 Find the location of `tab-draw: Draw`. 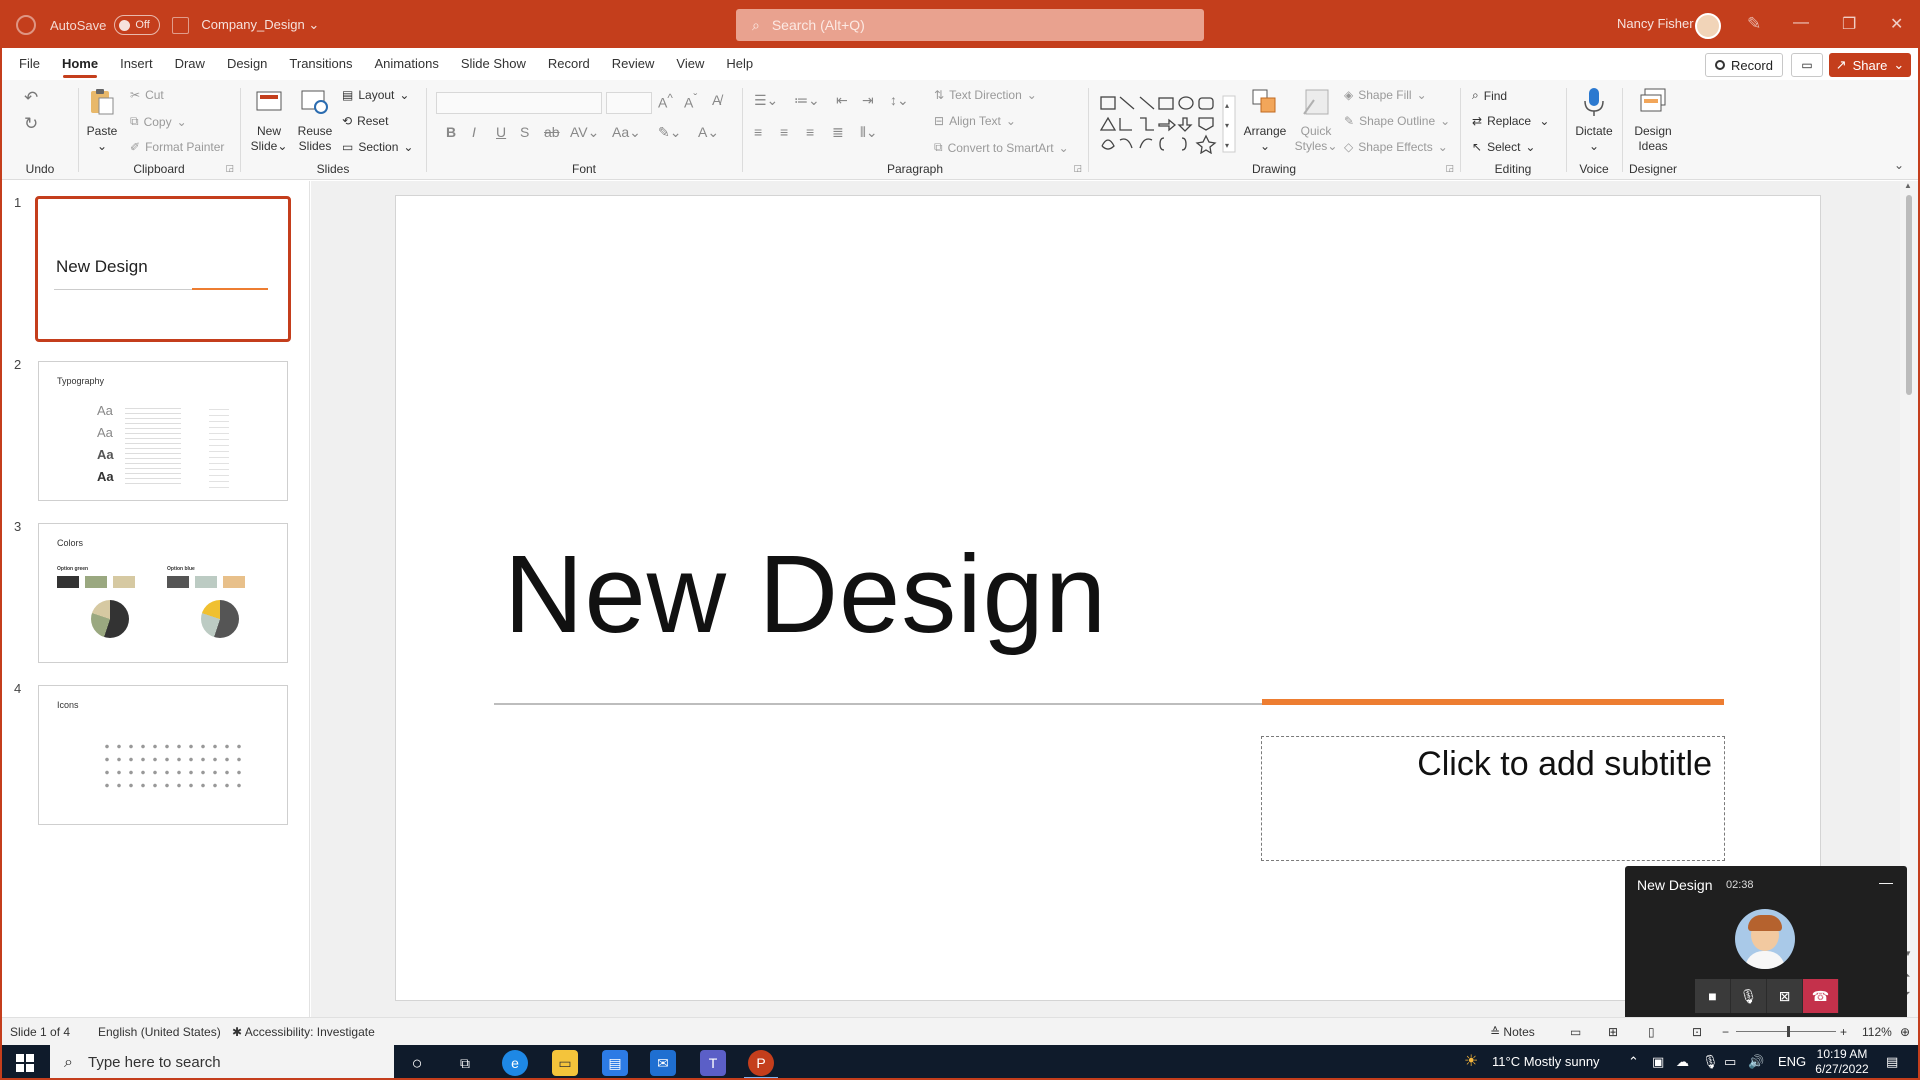

tab-draw: Draw is located at coordinates (190, 64).